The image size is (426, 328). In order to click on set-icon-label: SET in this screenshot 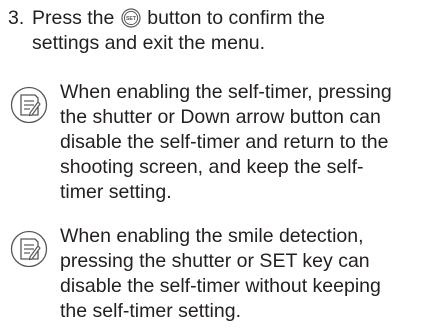, I will do `click(131, 19)`.